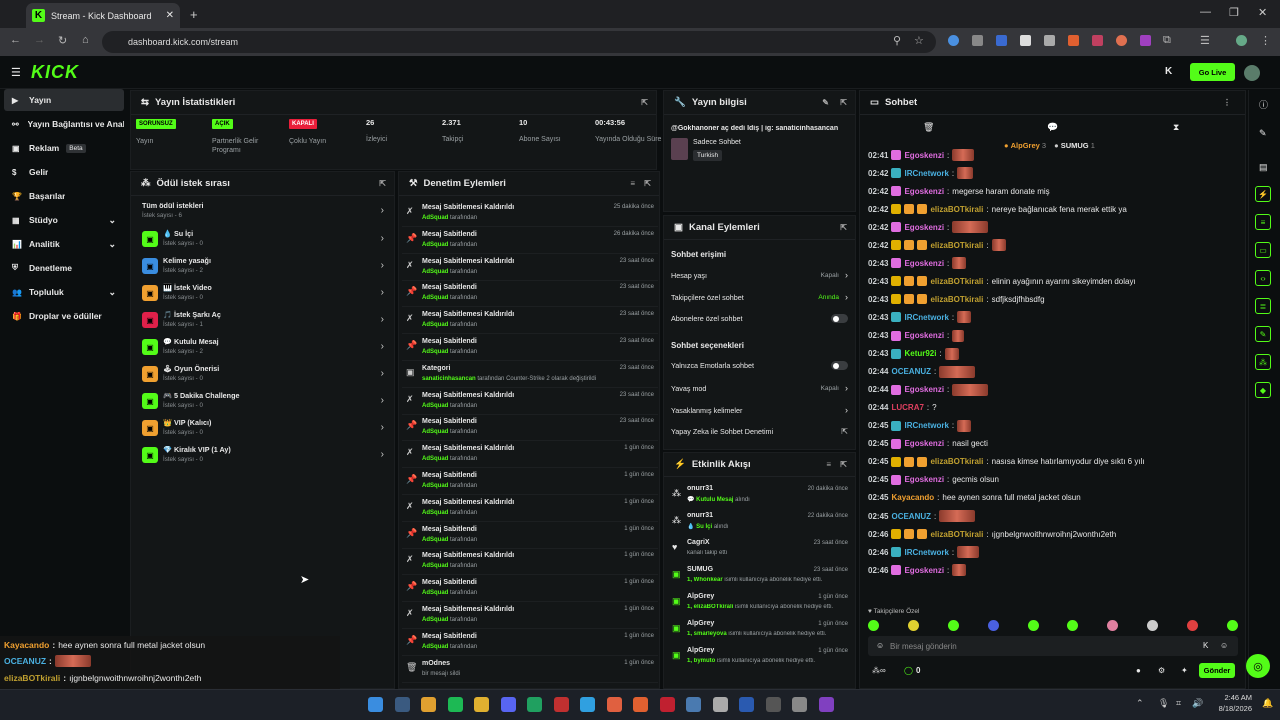 This screenshot has height=720, width=1280. Describe the element at coordinates (1263, 194) in the screenshot. I see `rail-lightning-button: ⚡` at that location.